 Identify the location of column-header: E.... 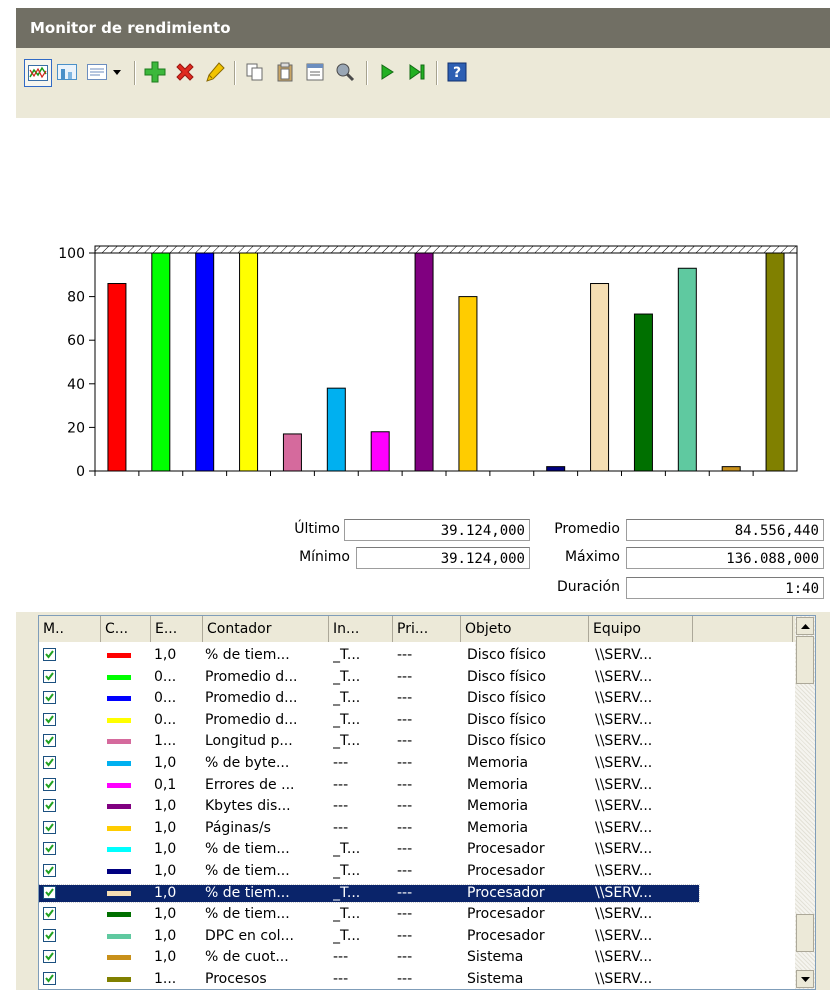
(177, 629).